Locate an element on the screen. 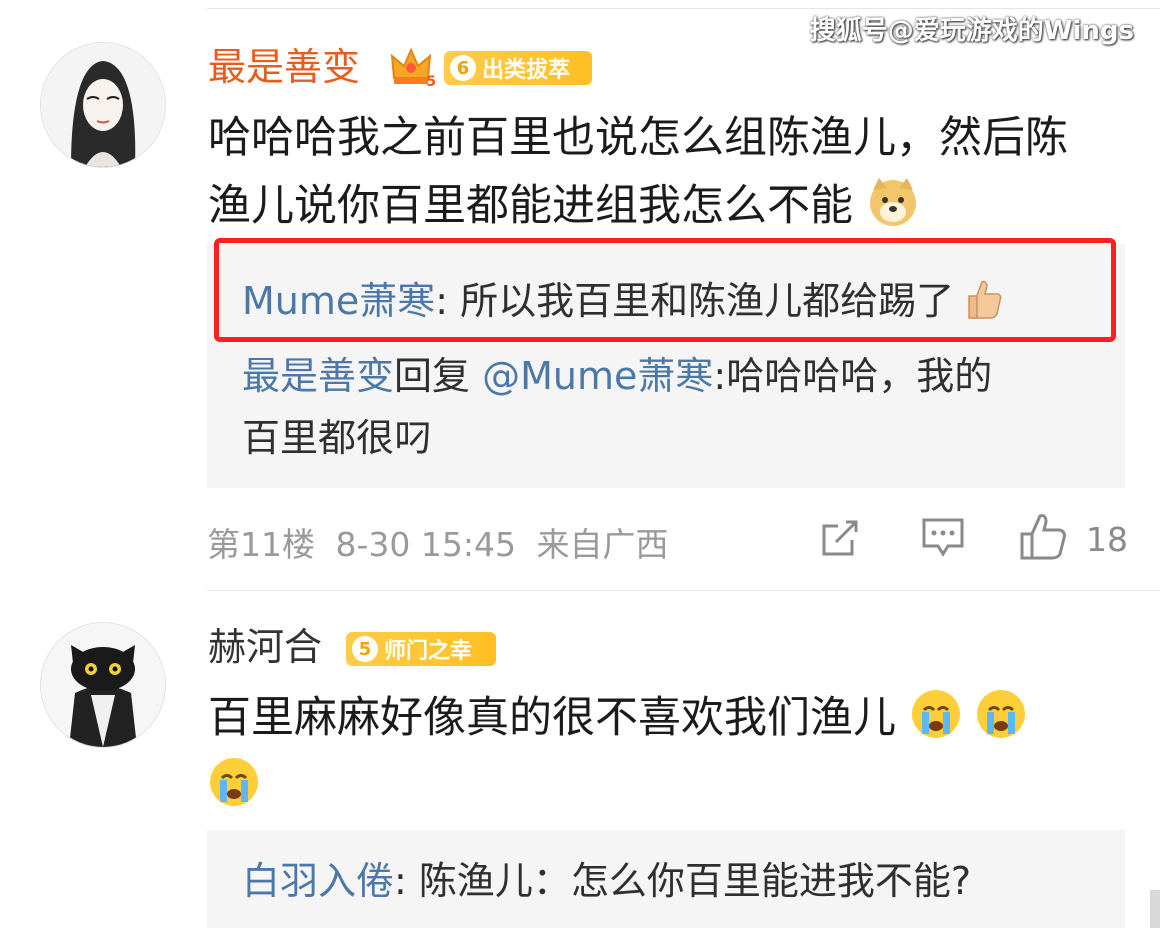 The image size is (1160, 928). watermark: 搜狐号@爱玩游戏的Wings is located at coordinates (971, 31).